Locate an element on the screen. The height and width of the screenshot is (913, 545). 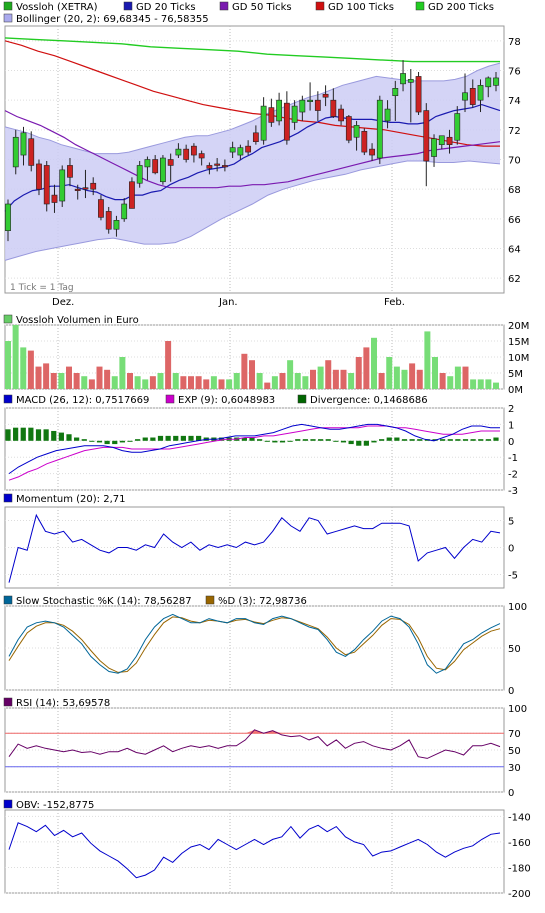
macd-panel-frame is located at coordinates (254, 449).